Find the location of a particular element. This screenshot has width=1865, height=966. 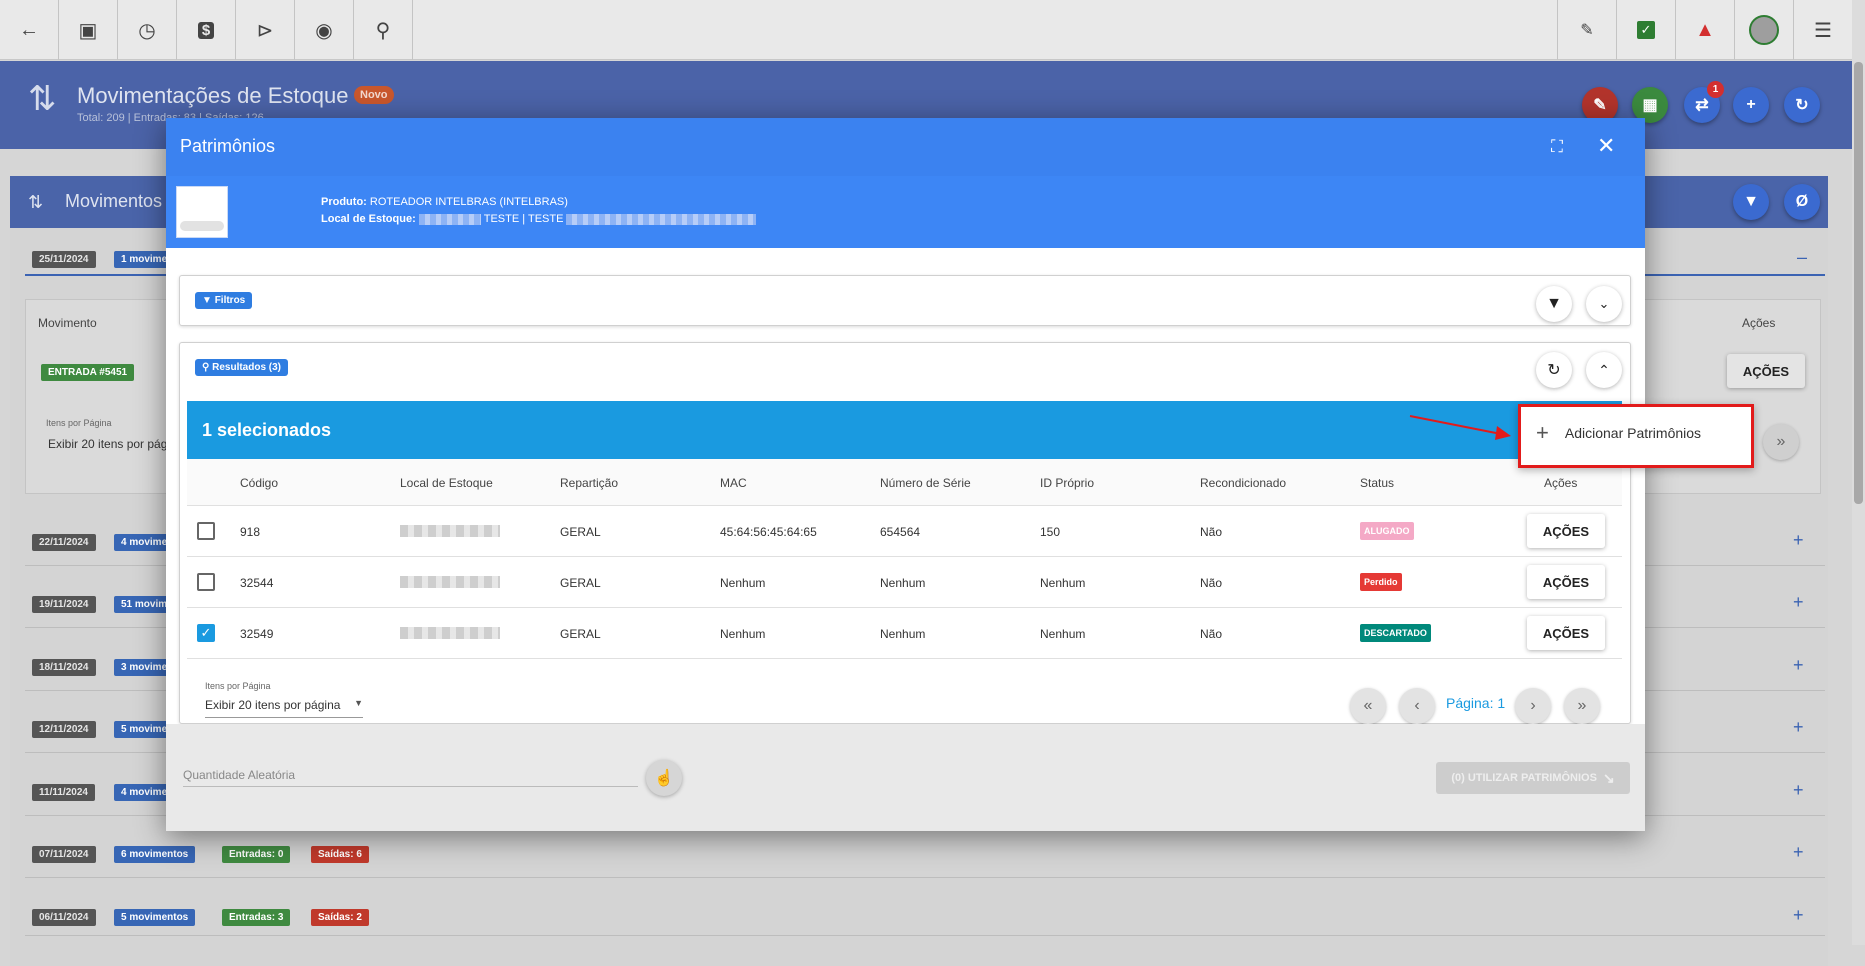

next-page-button: › is located at coordinates (1533, 706).